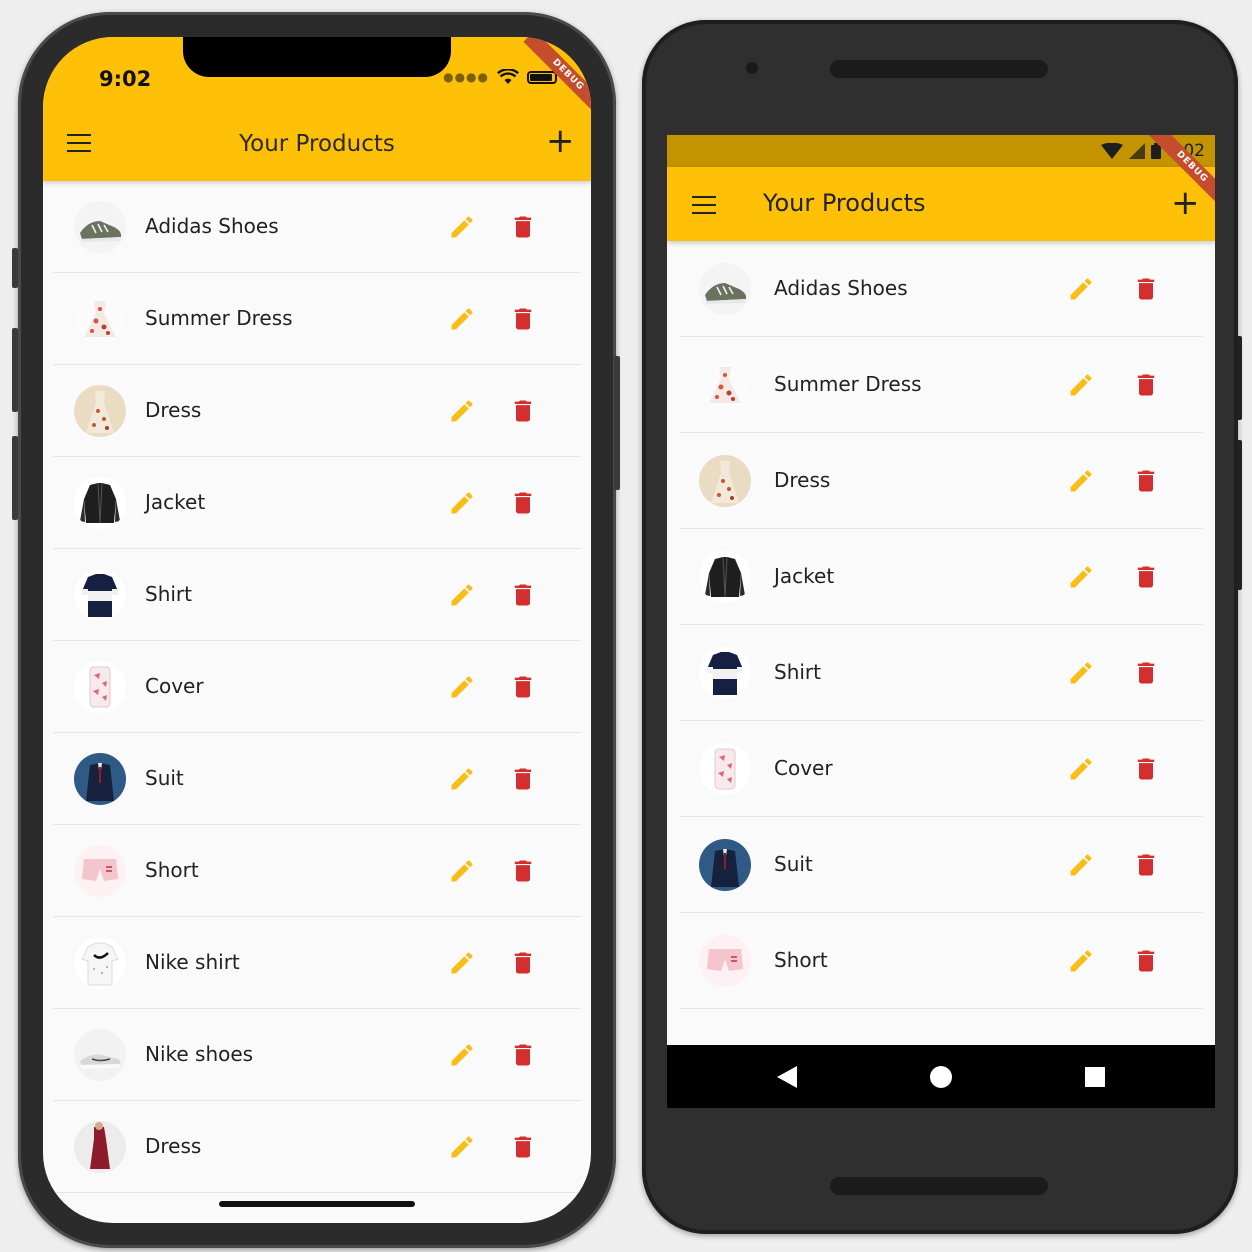  I want to click on back-icon, so click(787, 1077).